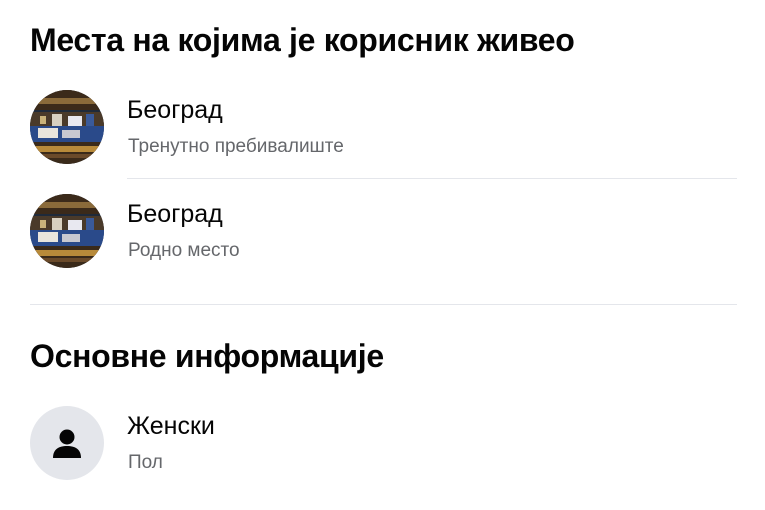 Image resolution: width=765 pixels, height=510 pixels. Describe the element at coordinates (385, 130) in the screenshot. I see `place-row-current-city: Београд Тренутно пребивалиште` at that location.